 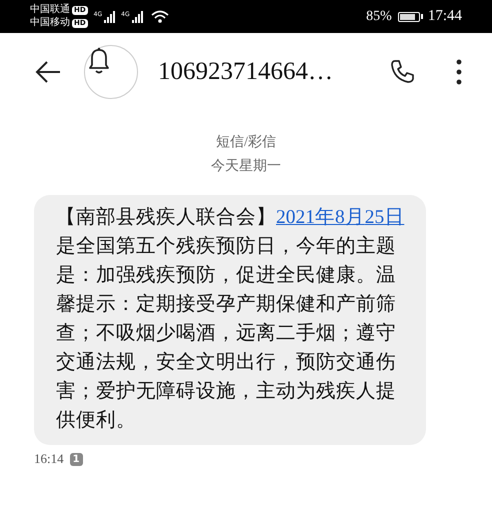 What do you see at coordinates (445, 16) in the screenshot?
I see `clock-time: 17:44` at bounding box center [445, 16].